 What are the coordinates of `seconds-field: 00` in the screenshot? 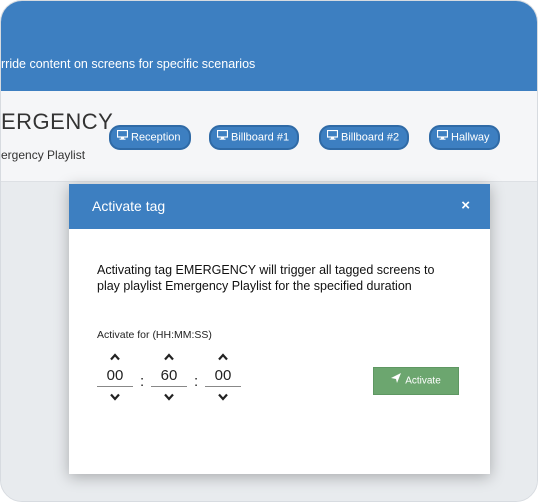 It's located at (223, 377).